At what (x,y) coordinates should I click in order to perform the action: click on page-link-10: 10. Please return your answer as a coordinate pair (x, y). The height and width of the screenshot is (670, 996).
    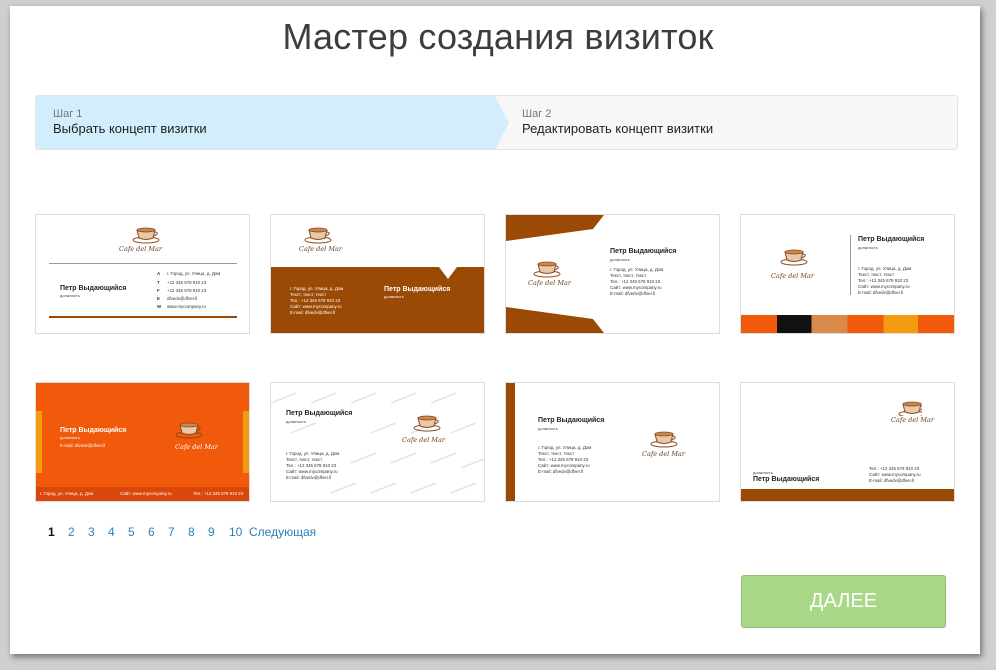
    Looking at the image, I should click on (235, 532).